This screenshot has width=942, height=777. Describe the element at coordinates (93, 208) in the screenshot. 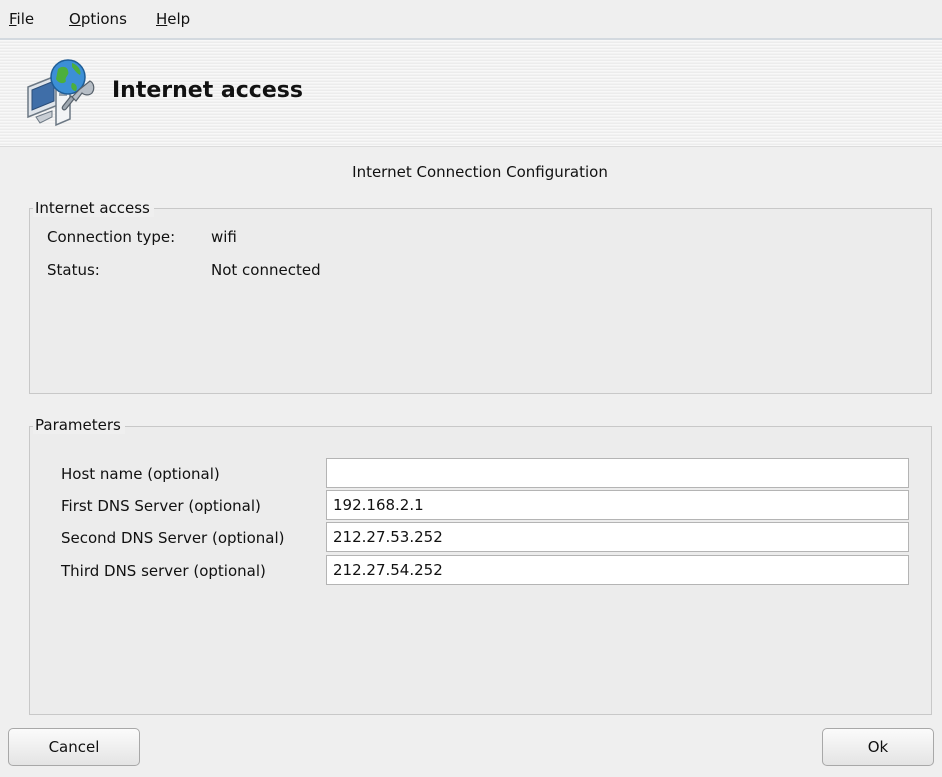

I see `internet-access-legend: Internet access` at that location.